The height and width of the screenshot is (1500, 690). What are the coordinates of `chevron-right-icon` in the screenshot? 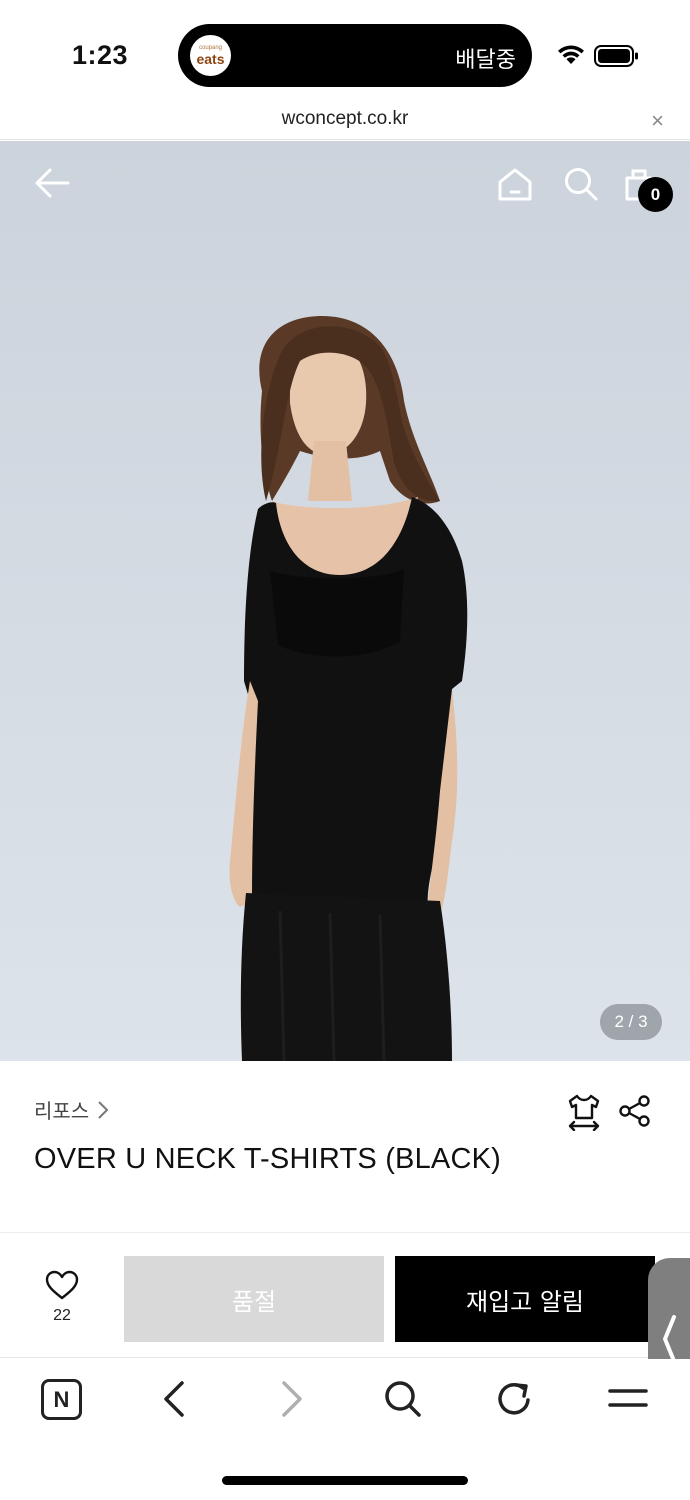 It's located at (103, 1109).